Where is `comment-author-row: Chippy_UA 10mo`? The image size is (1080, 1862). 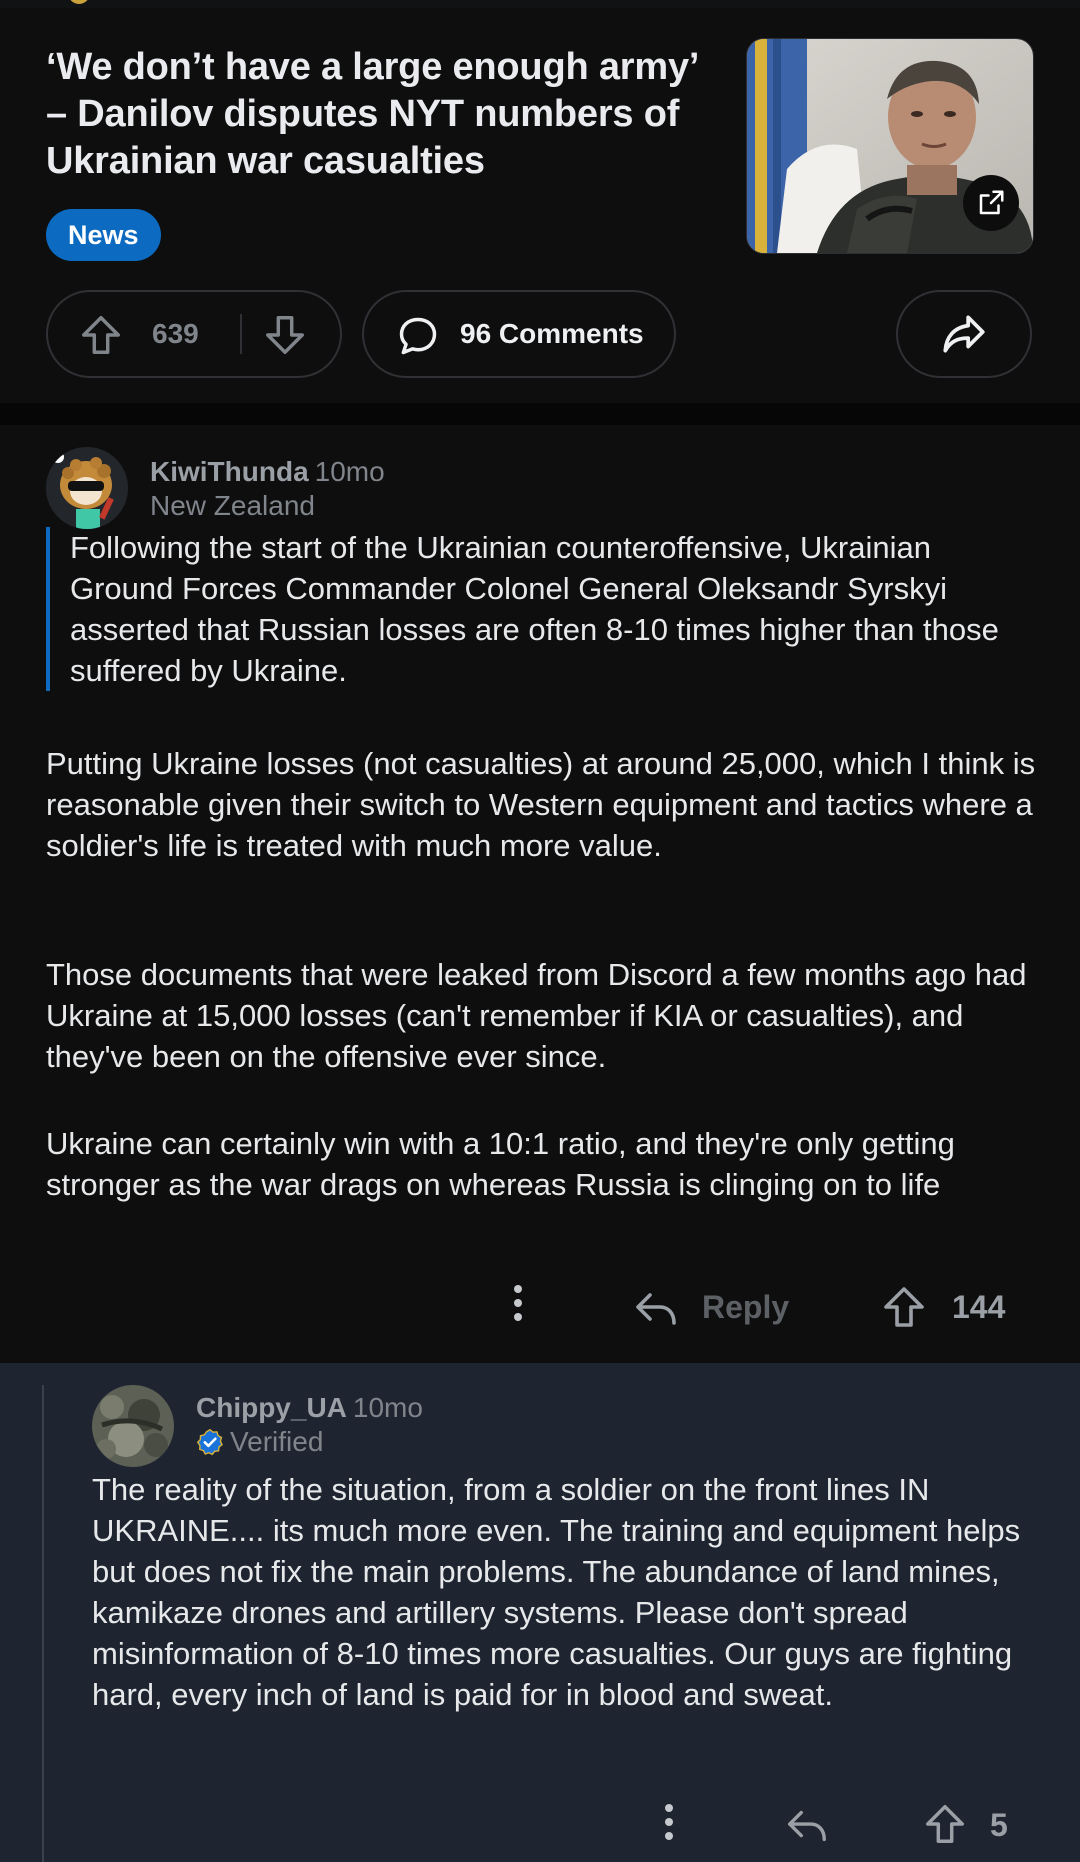
comment-author-row: Chippy_UA 10mo is located at coordinates (309, 1408).